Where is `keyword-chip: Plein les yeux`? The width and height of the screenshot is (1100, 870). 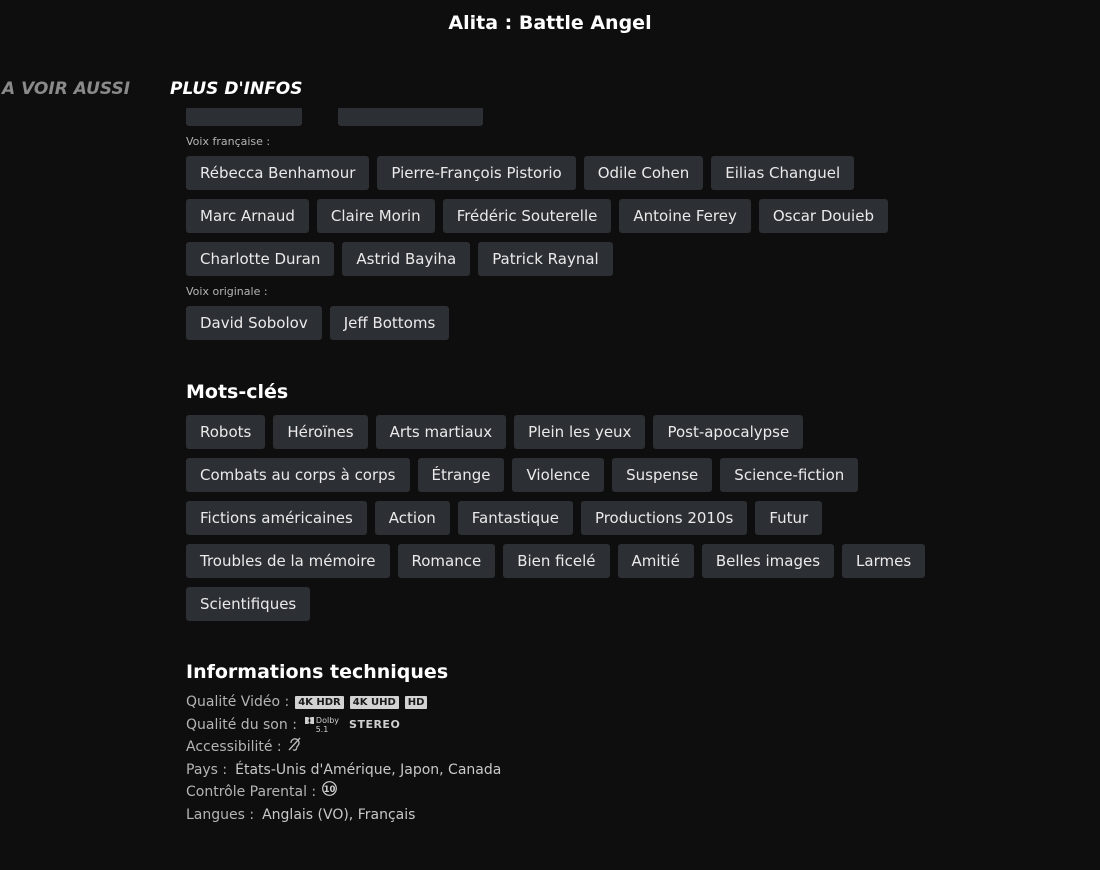
keyword-chip: Plein les yeux is located at coordinates (580, 432).